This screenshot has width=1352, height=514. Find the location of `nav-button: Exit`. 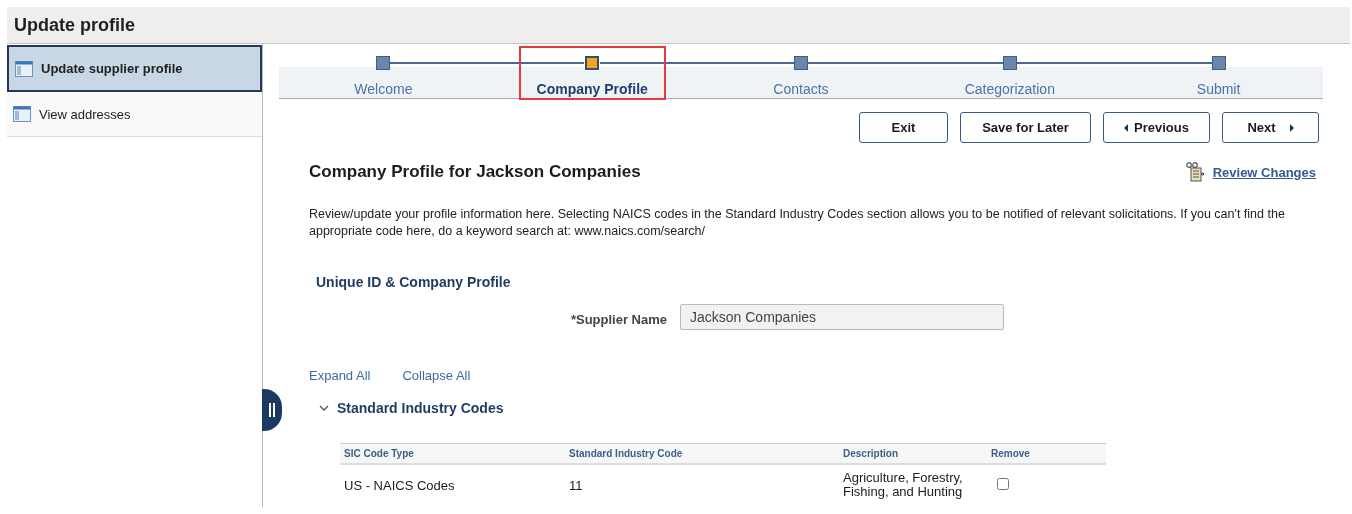

nav-button: Exit is located at coordinates (903, 127).